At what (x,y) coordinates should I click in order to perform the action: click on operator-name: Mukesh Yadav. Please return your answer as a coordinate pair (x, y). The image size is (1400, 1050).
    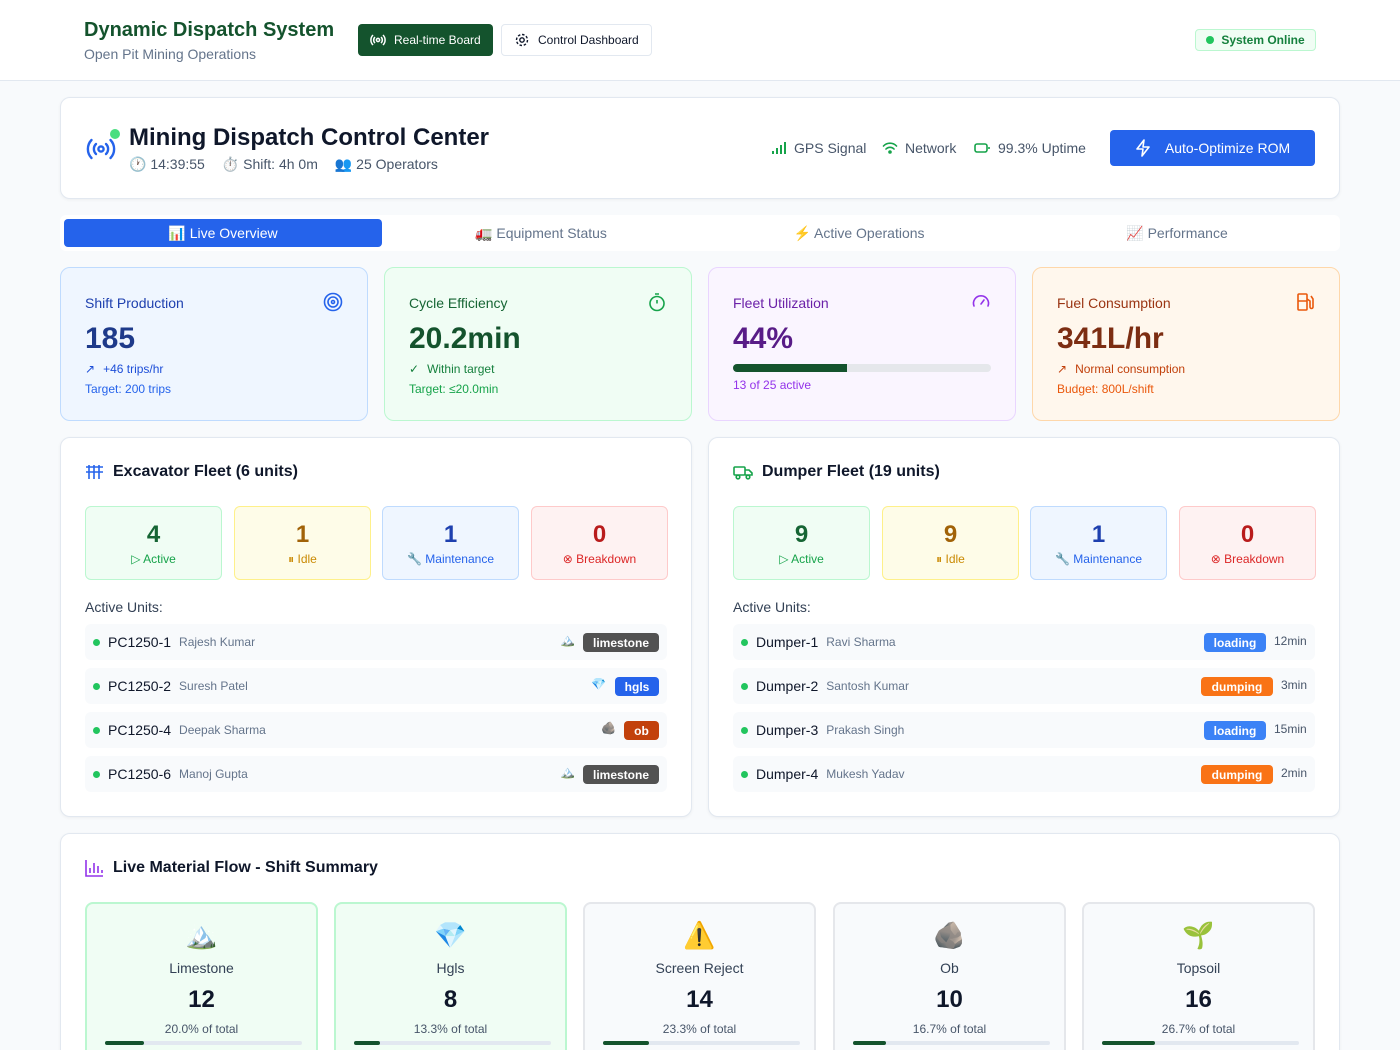
    Looking at the image, I should click on (865, 774).